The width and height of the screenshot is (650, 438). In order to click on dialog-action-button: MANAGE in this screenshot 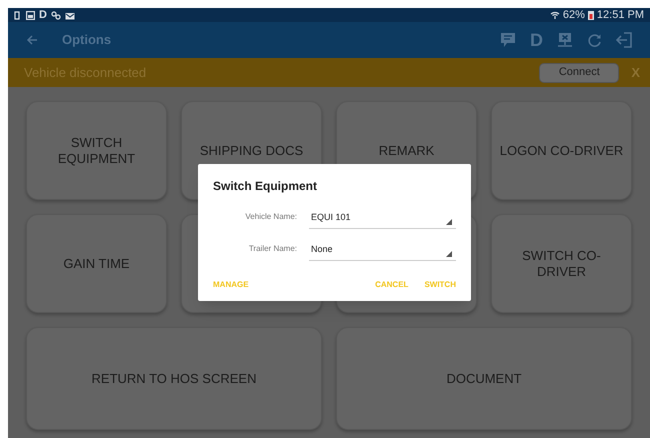, I will do `click(231, 285)`.